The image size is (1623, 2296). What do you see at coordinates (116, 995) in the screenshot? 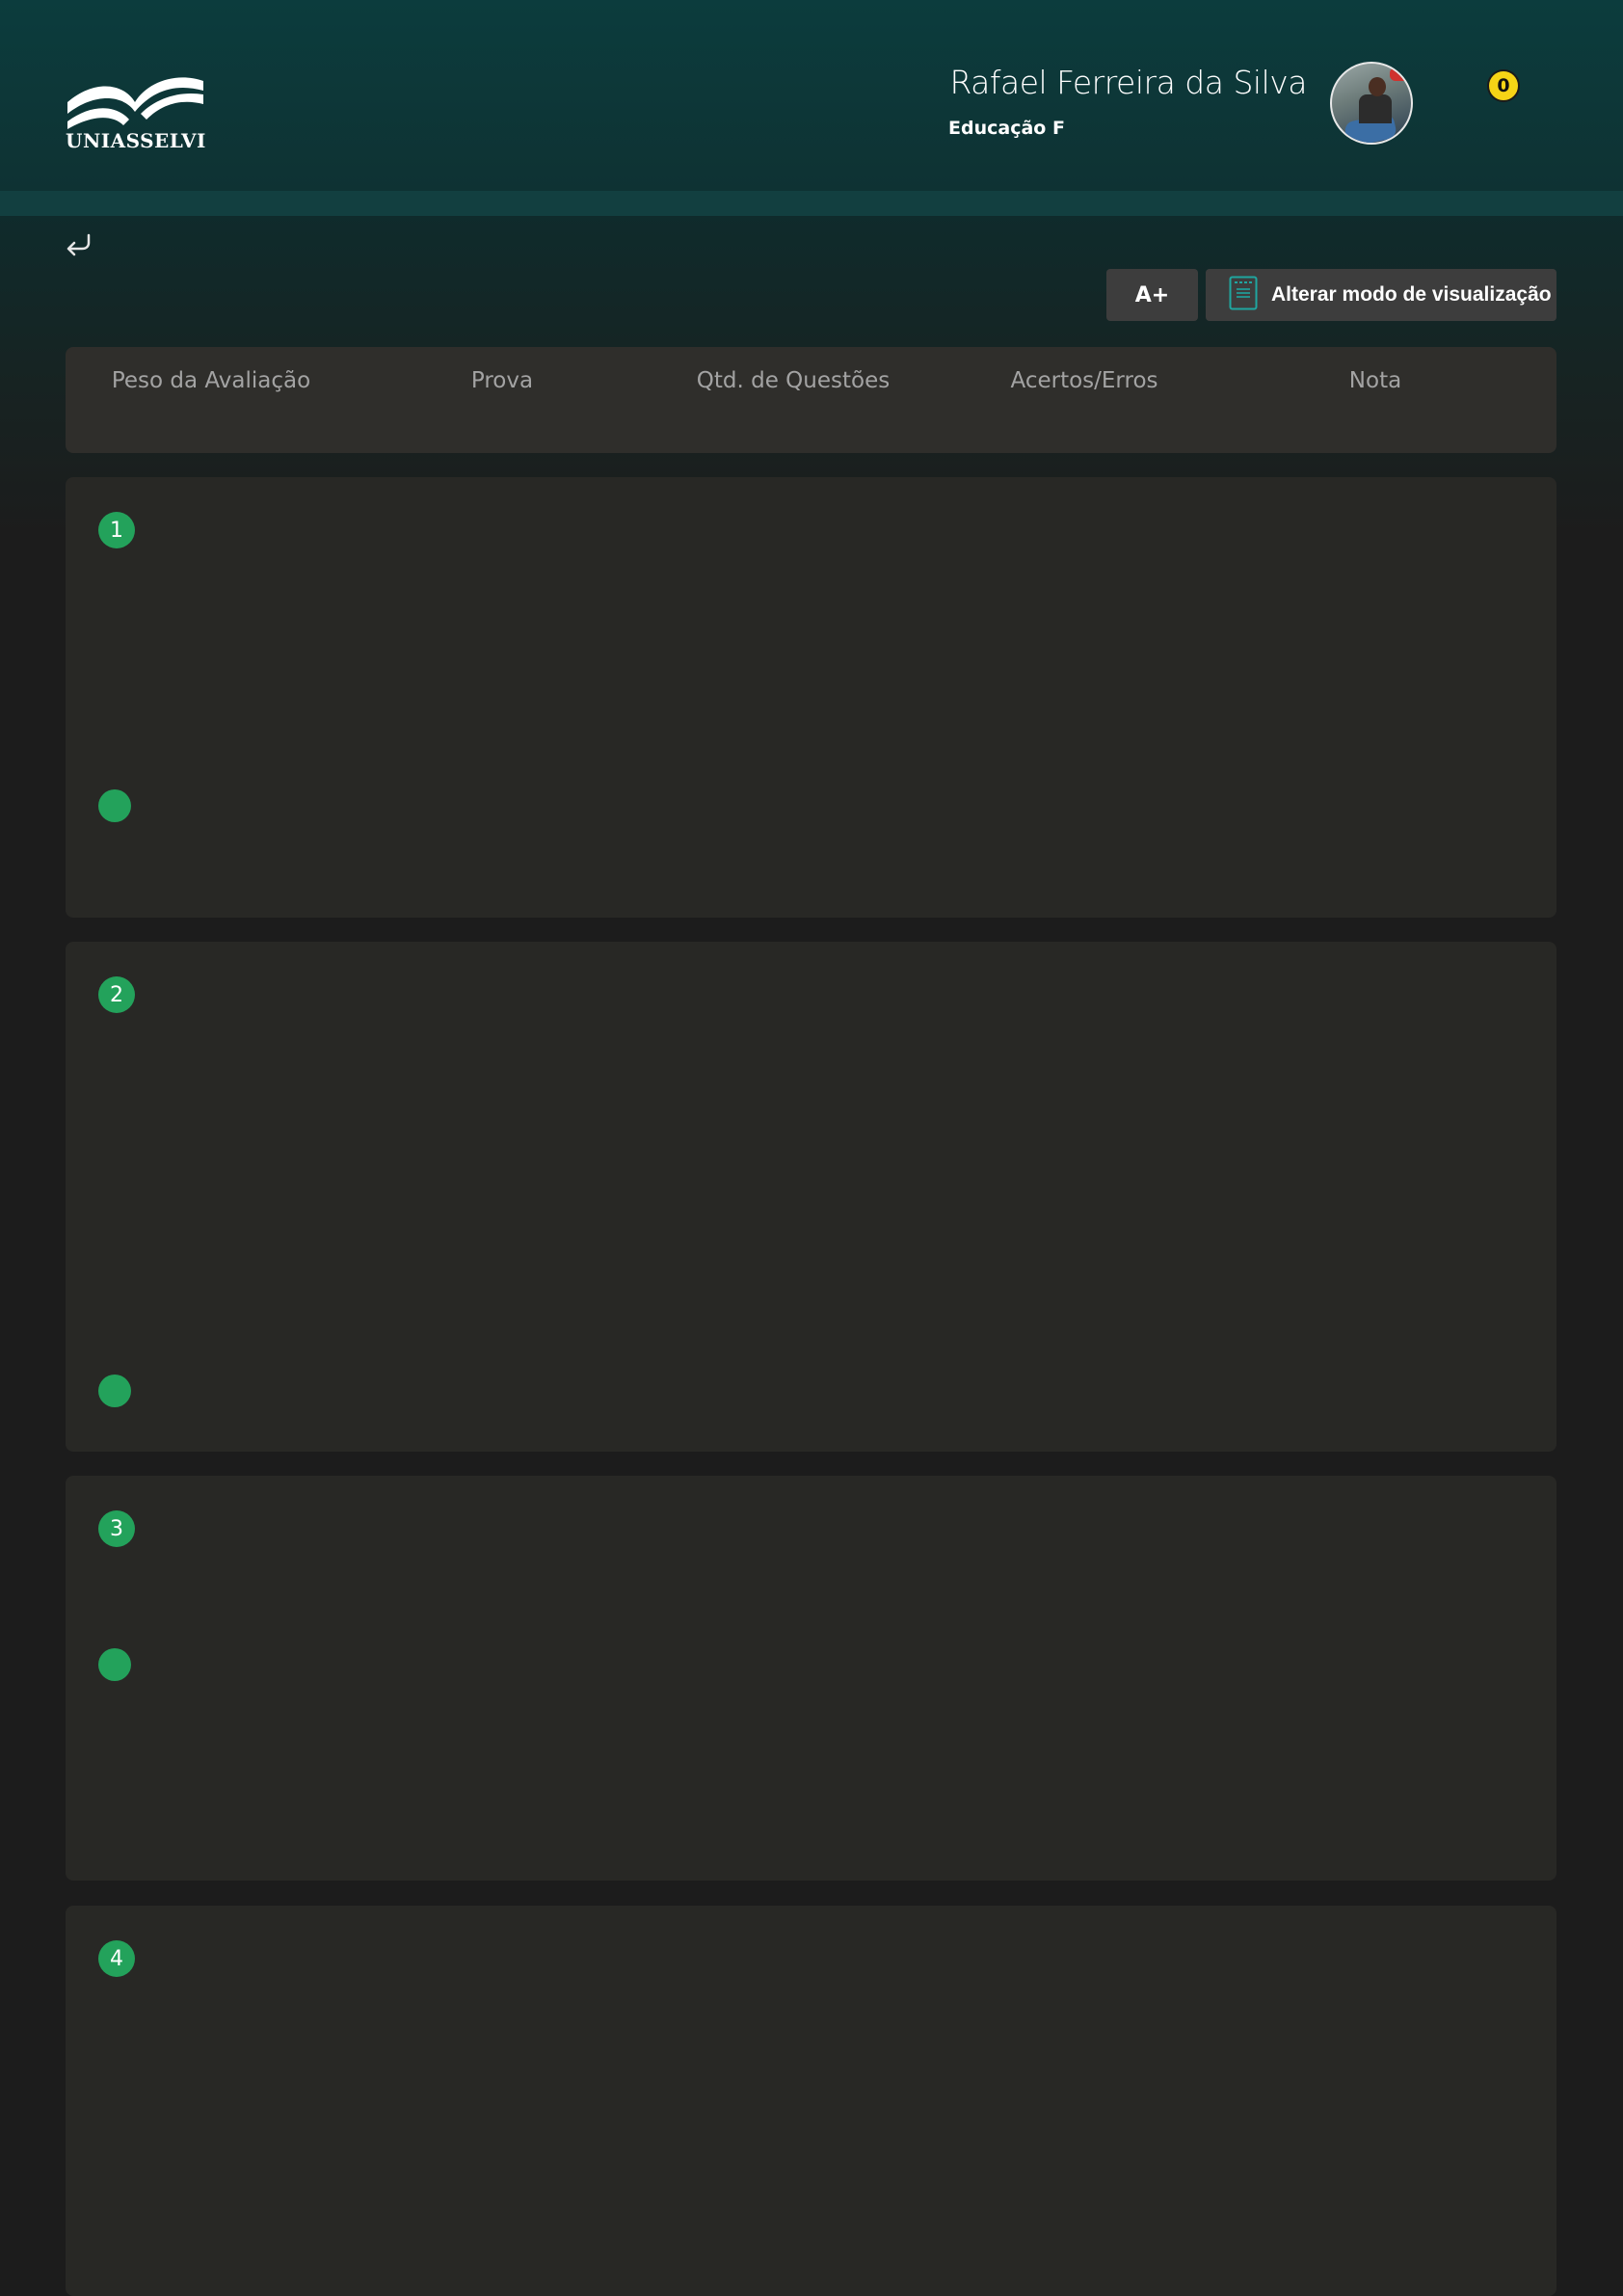
I see `question-number-badge: 2` at bounding box center [116, 995].